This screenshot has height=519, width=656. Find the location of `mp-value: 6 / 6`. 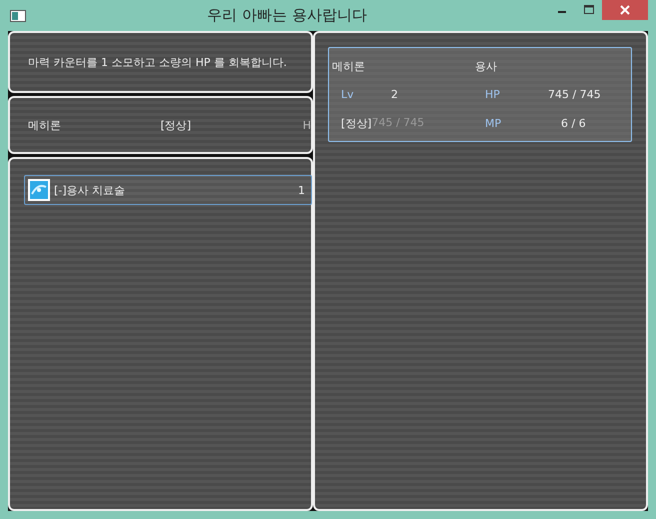

mp-value: 6 / 6 is located at coordinates (573, 123).